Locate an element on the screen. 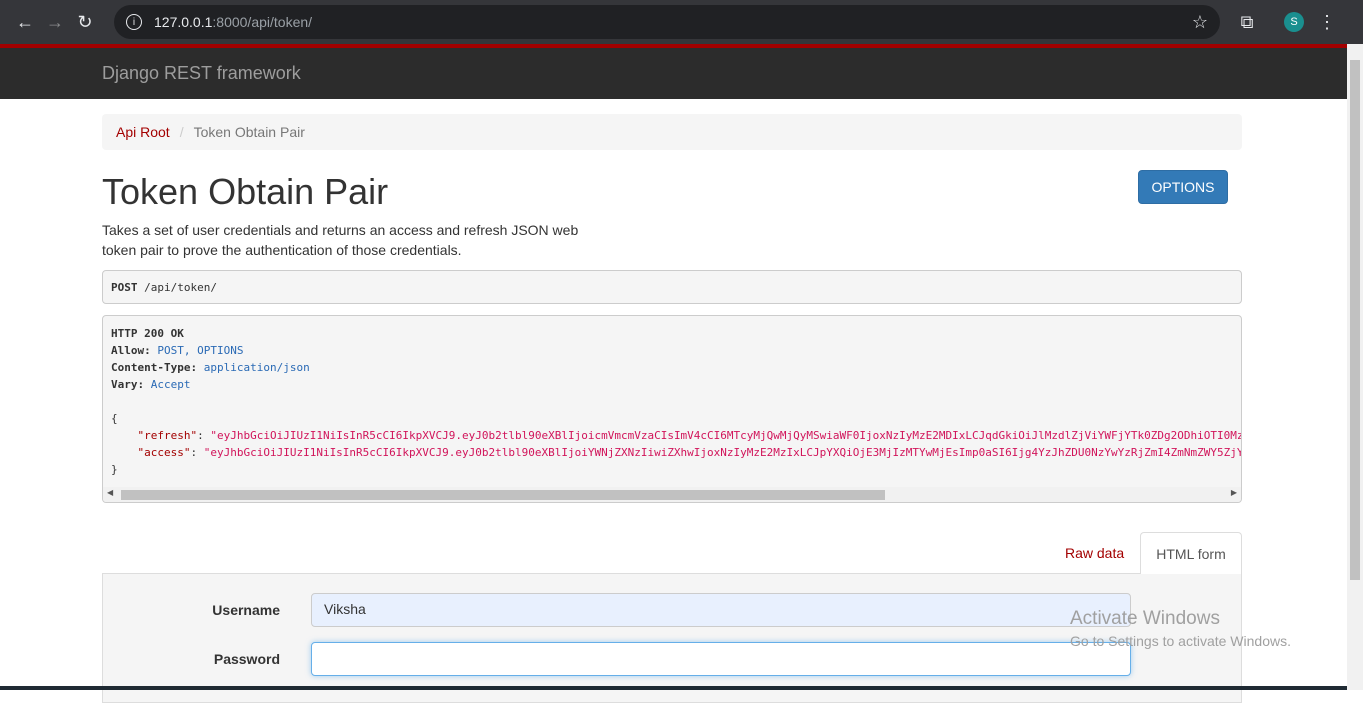 This screenshot has width=1363, height=703. username-label: Username is located at coordinates (246, 610).